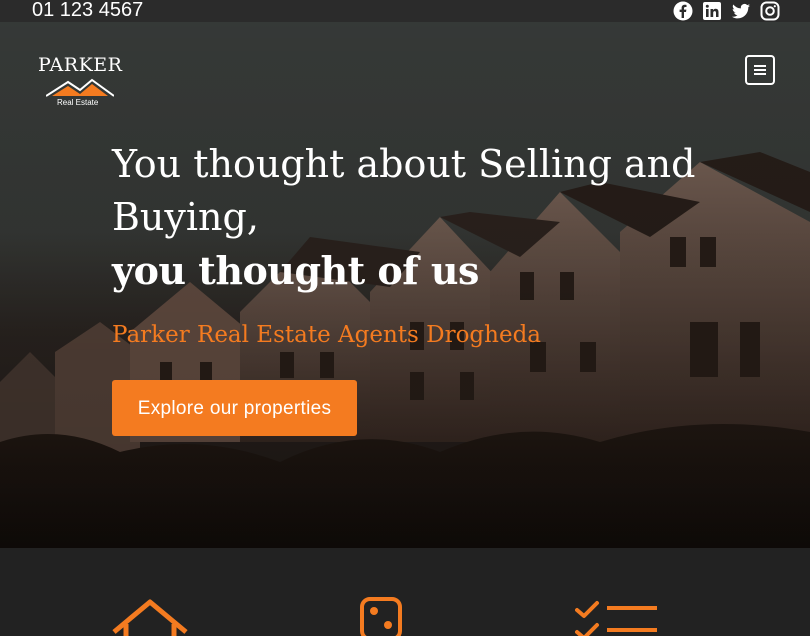 This screenshot has height=636, width=810. What do you see at coordinates (381, 616) in the screenshot?
I see `dice-icon` at bounding box center [381, 616].